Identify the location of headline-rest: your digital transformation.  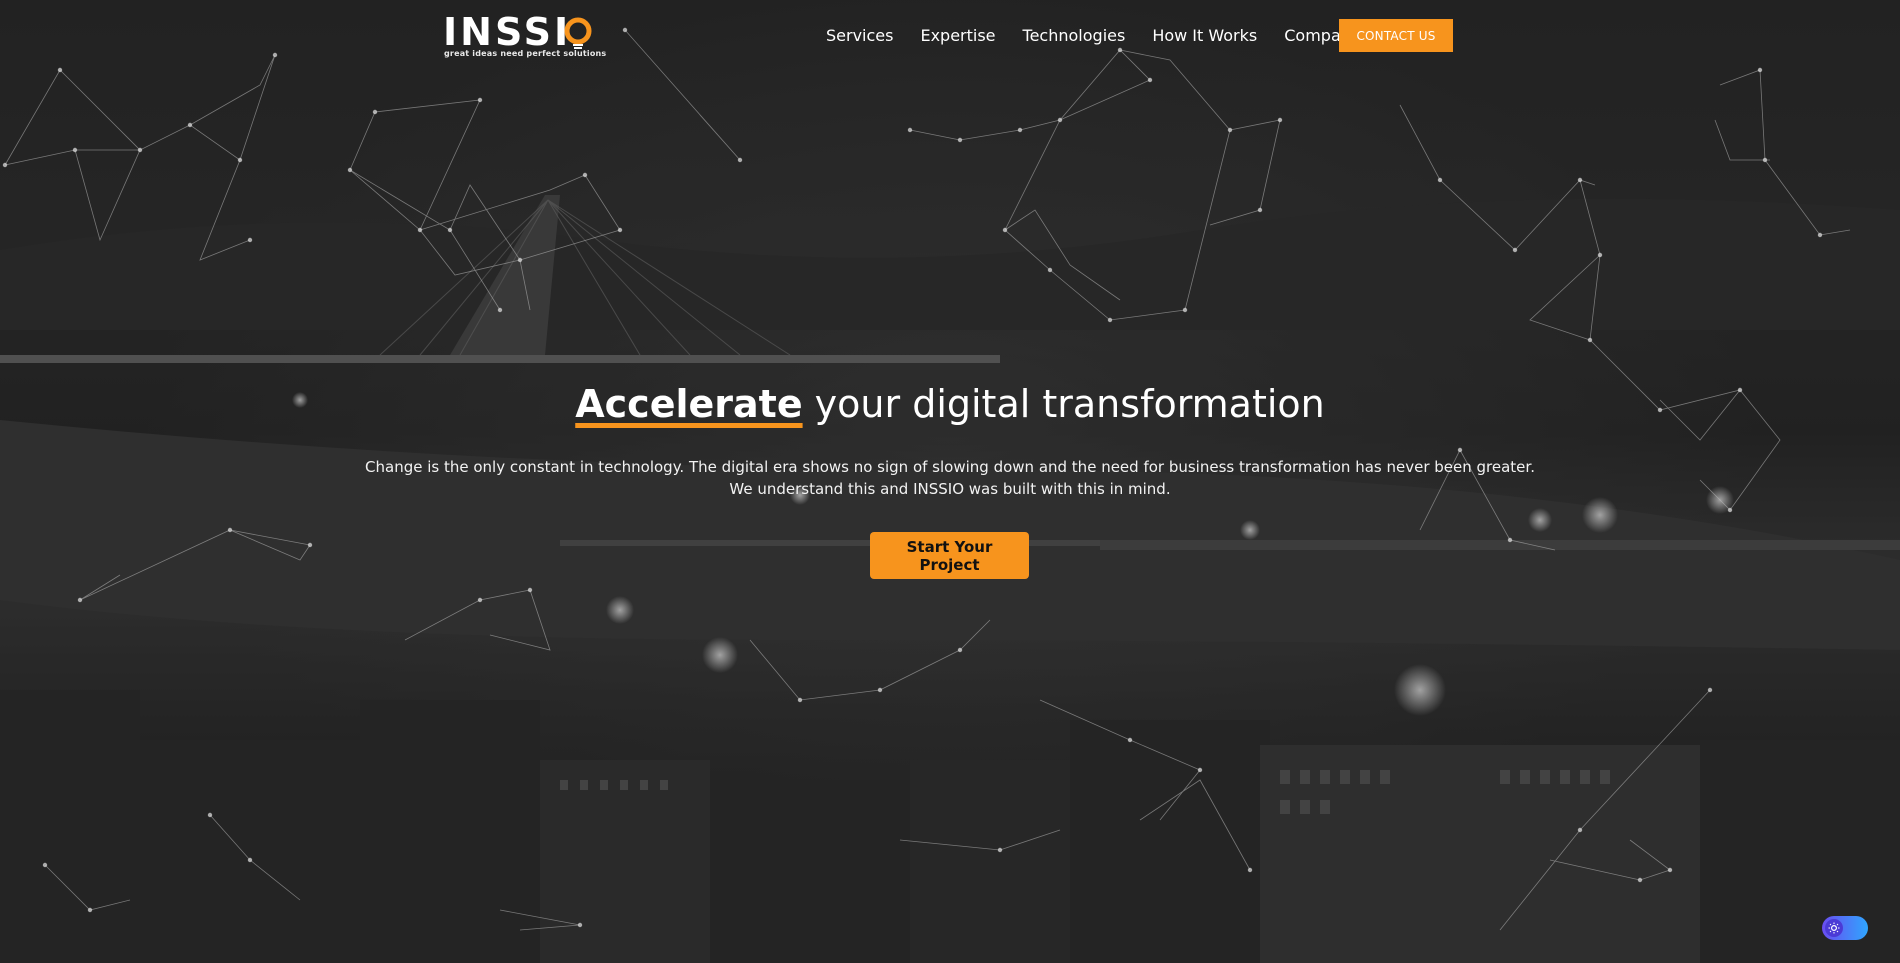
(1063, 404).